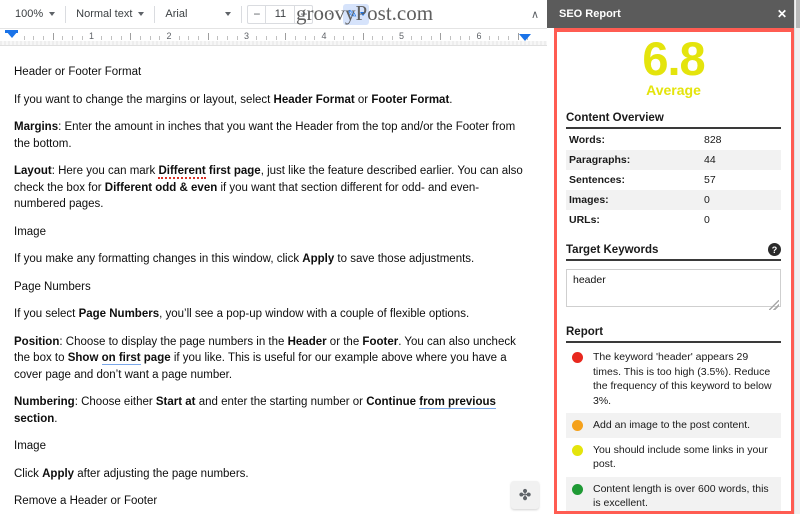 The width and height of the screenshot is (800, 514). I want to click on text-run: Header, so click(307, 341).